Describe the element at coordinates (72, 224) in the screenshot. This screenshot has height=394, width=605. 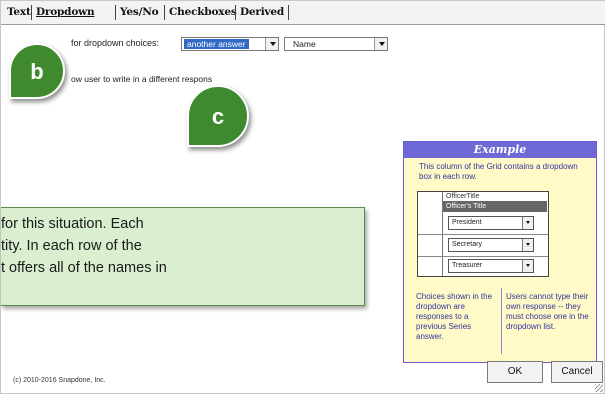
I see `info-text-line: for this situation. Each` at that location.